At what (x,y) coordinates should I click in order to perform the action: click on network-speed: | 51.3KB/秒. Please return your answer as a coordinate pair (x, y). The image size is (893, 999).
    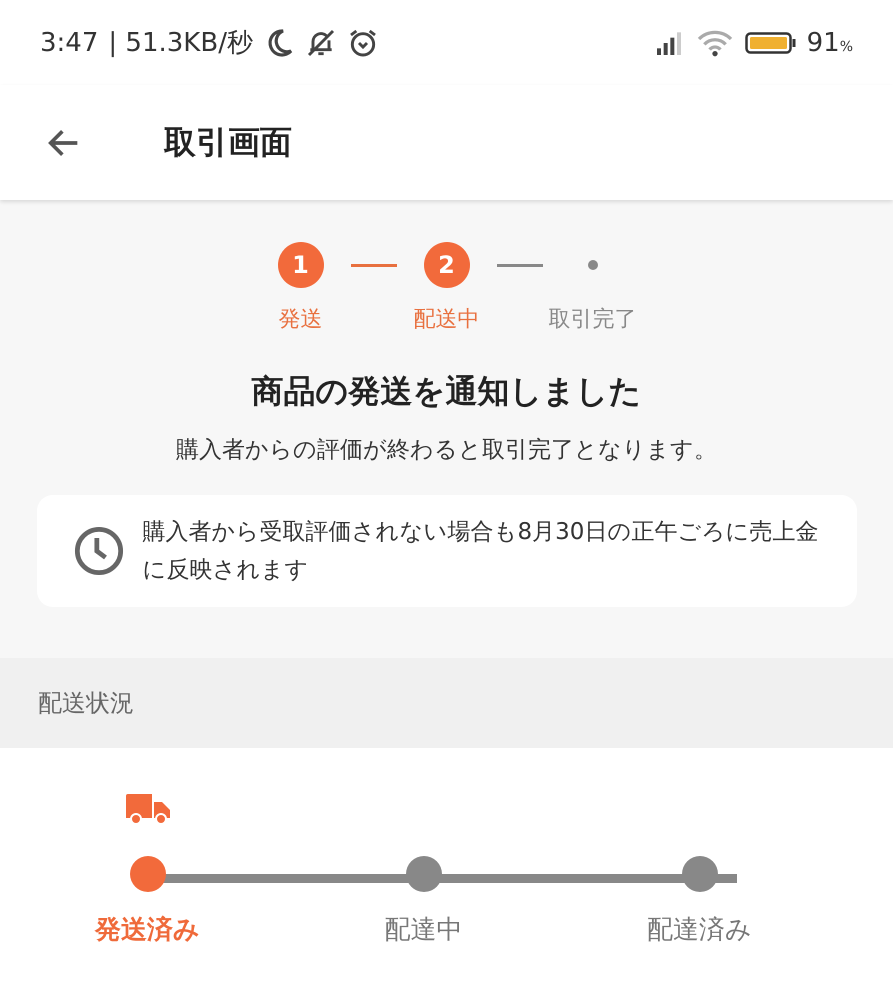
    Looking at the image, I should click on (180, 43).